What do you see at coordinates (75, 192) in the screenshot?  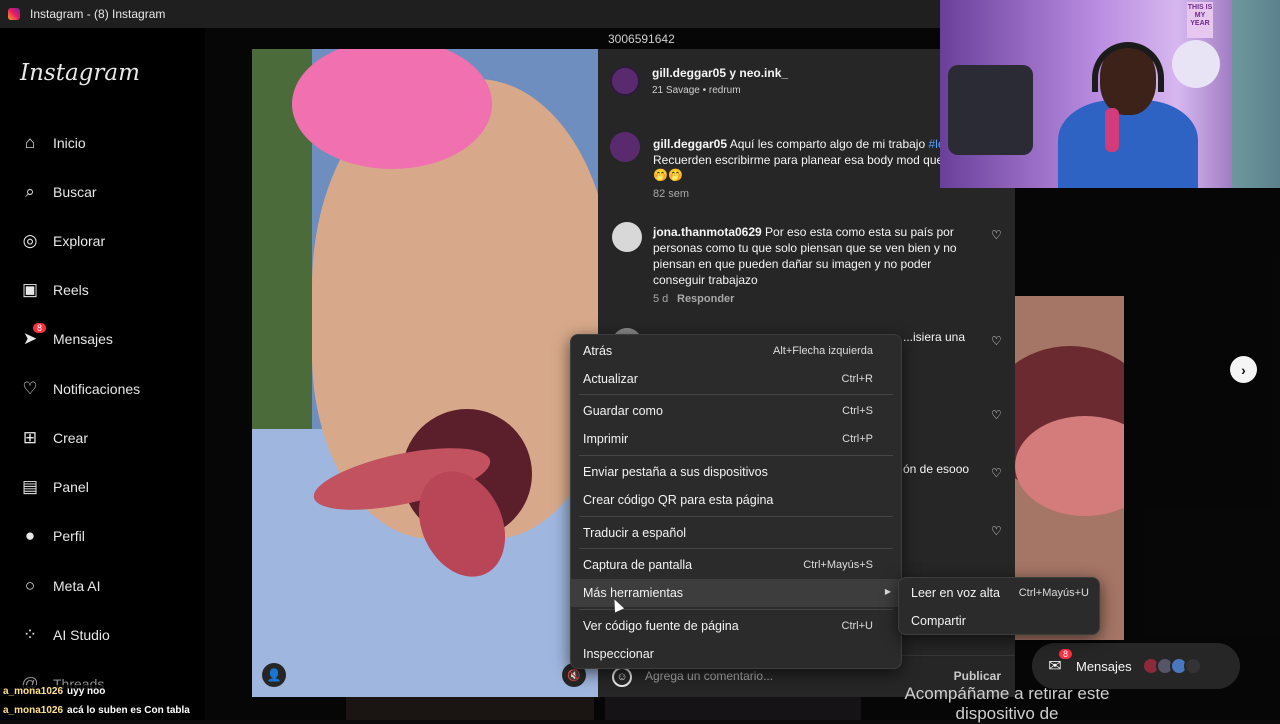 I see `sidebar-item-label: Buscar` at bounding box center [75, 192].